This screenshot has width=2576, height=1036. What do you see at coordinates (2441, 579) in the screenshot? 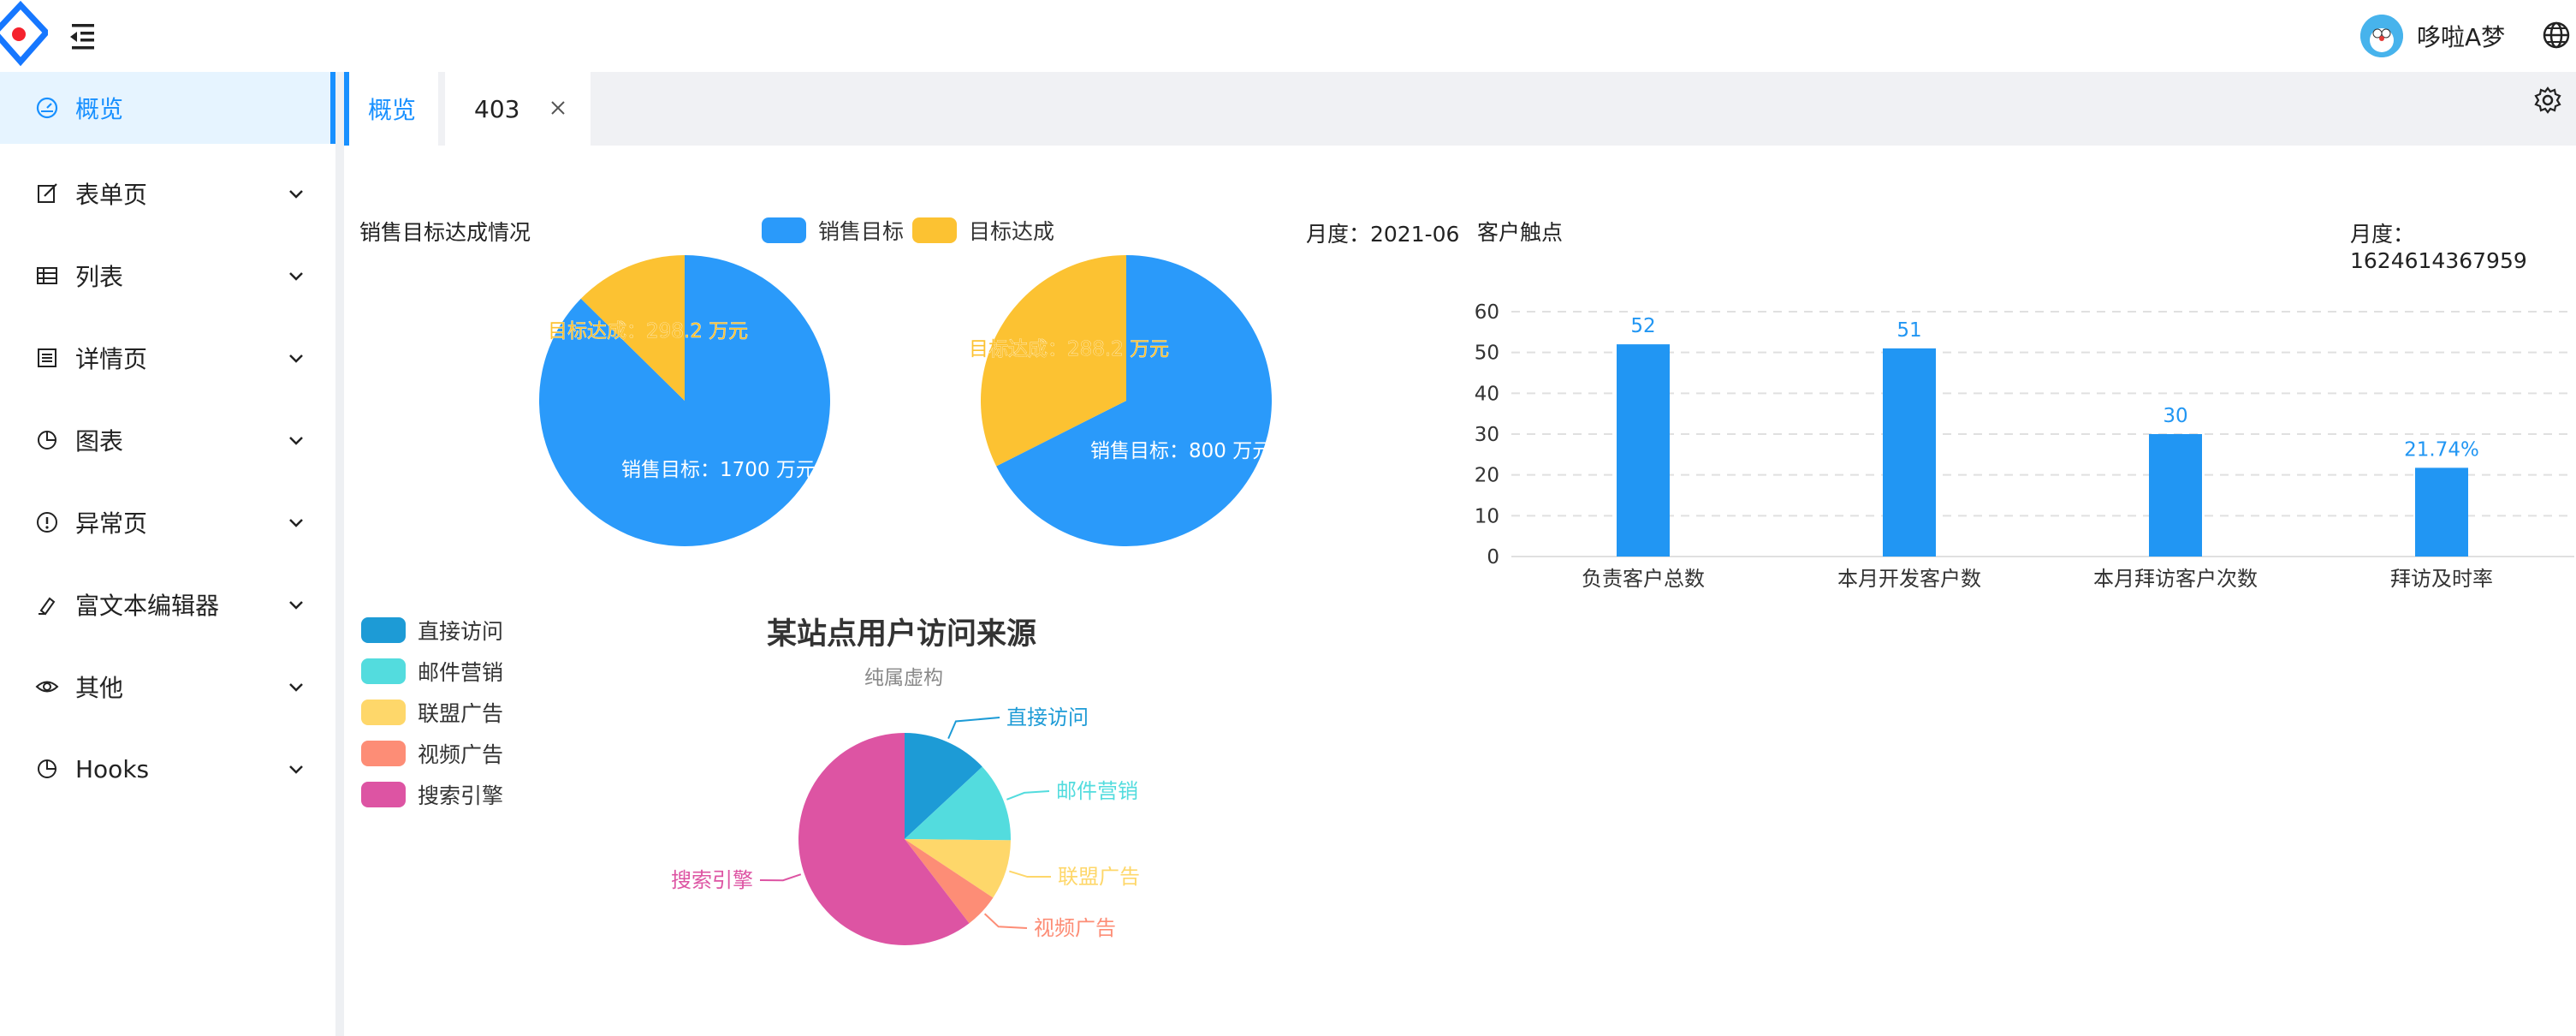
I see `x-tick-label: 拜访及时率` at bounding box center [2441, 579].